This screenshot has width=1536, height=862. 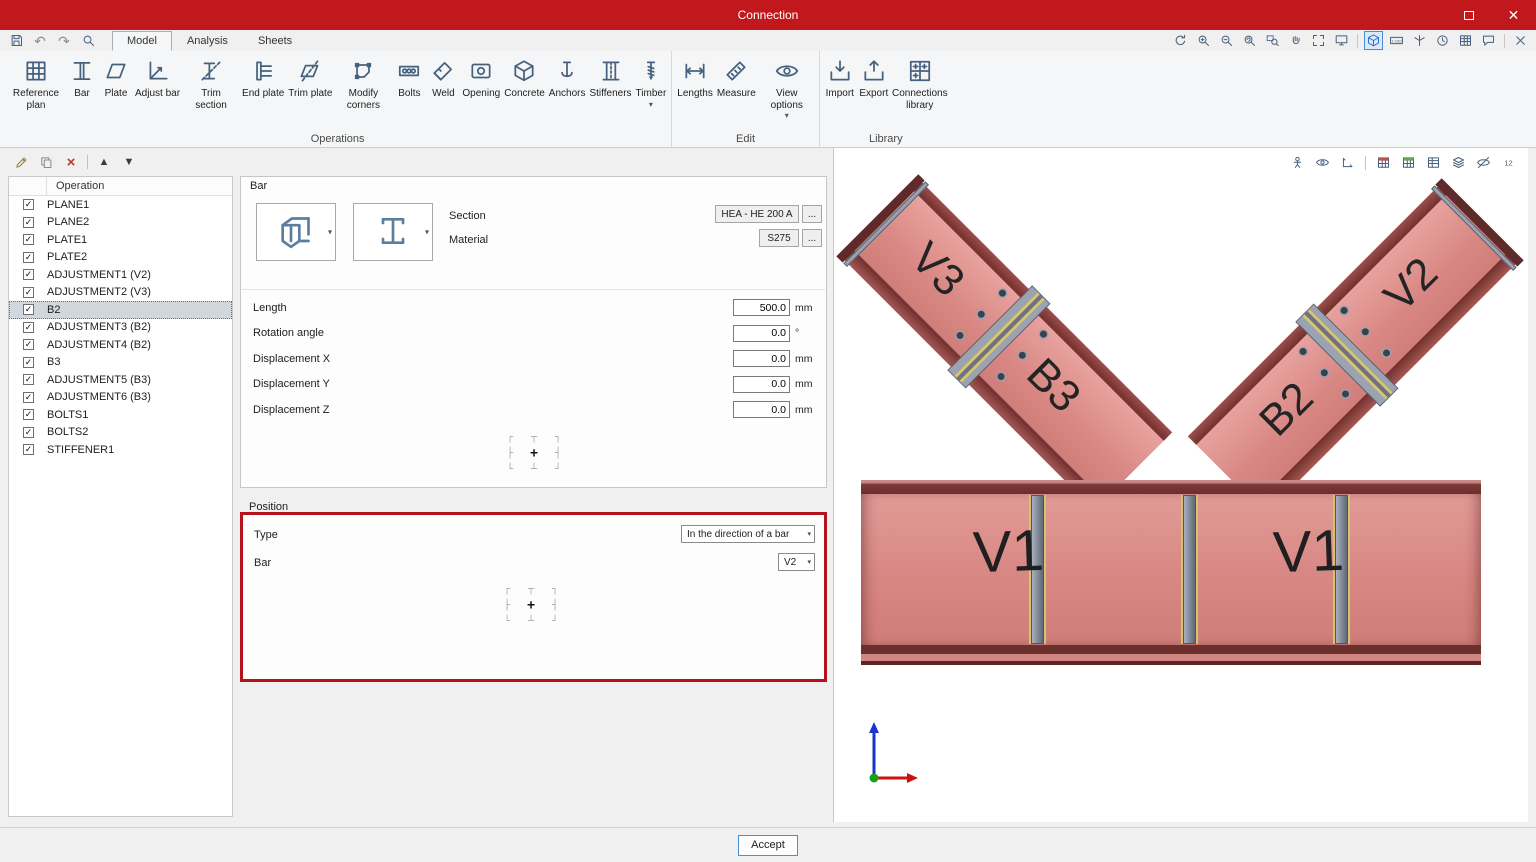 I want to click on ribbon-button-export: Export, so click(x=874, y=78).